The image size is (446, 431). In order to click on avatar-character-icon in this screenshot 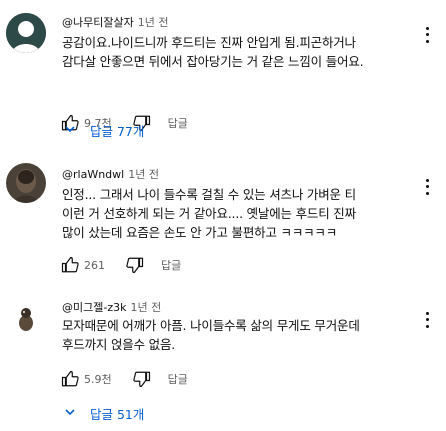, I will do `click(26, 317)`.